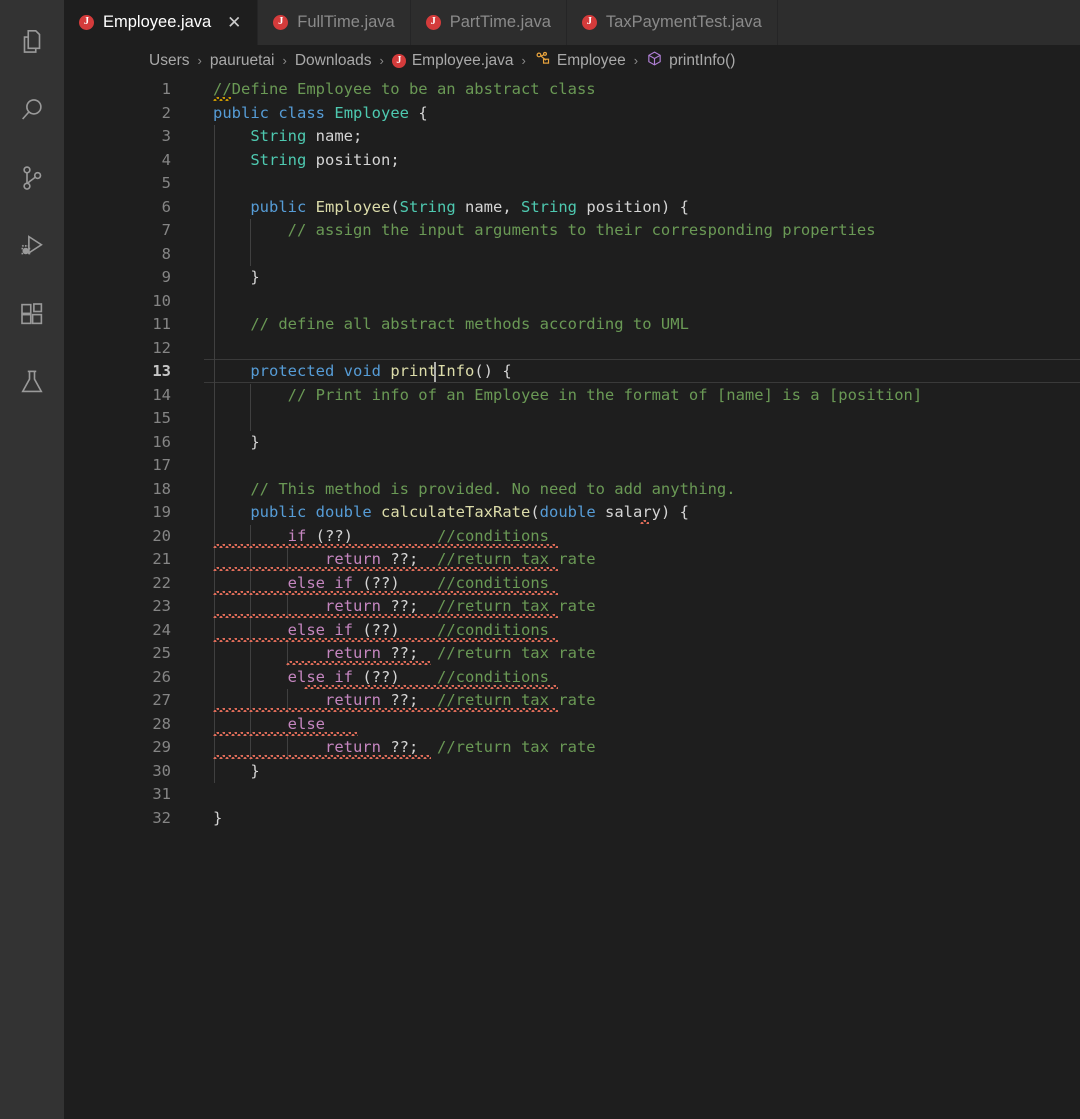 The width and height of the screenshot is (1080, 1119). Describe the element at coordinates (169, 61) in the screenshot. I see `breadcrumb-item-users: Users` at that location.